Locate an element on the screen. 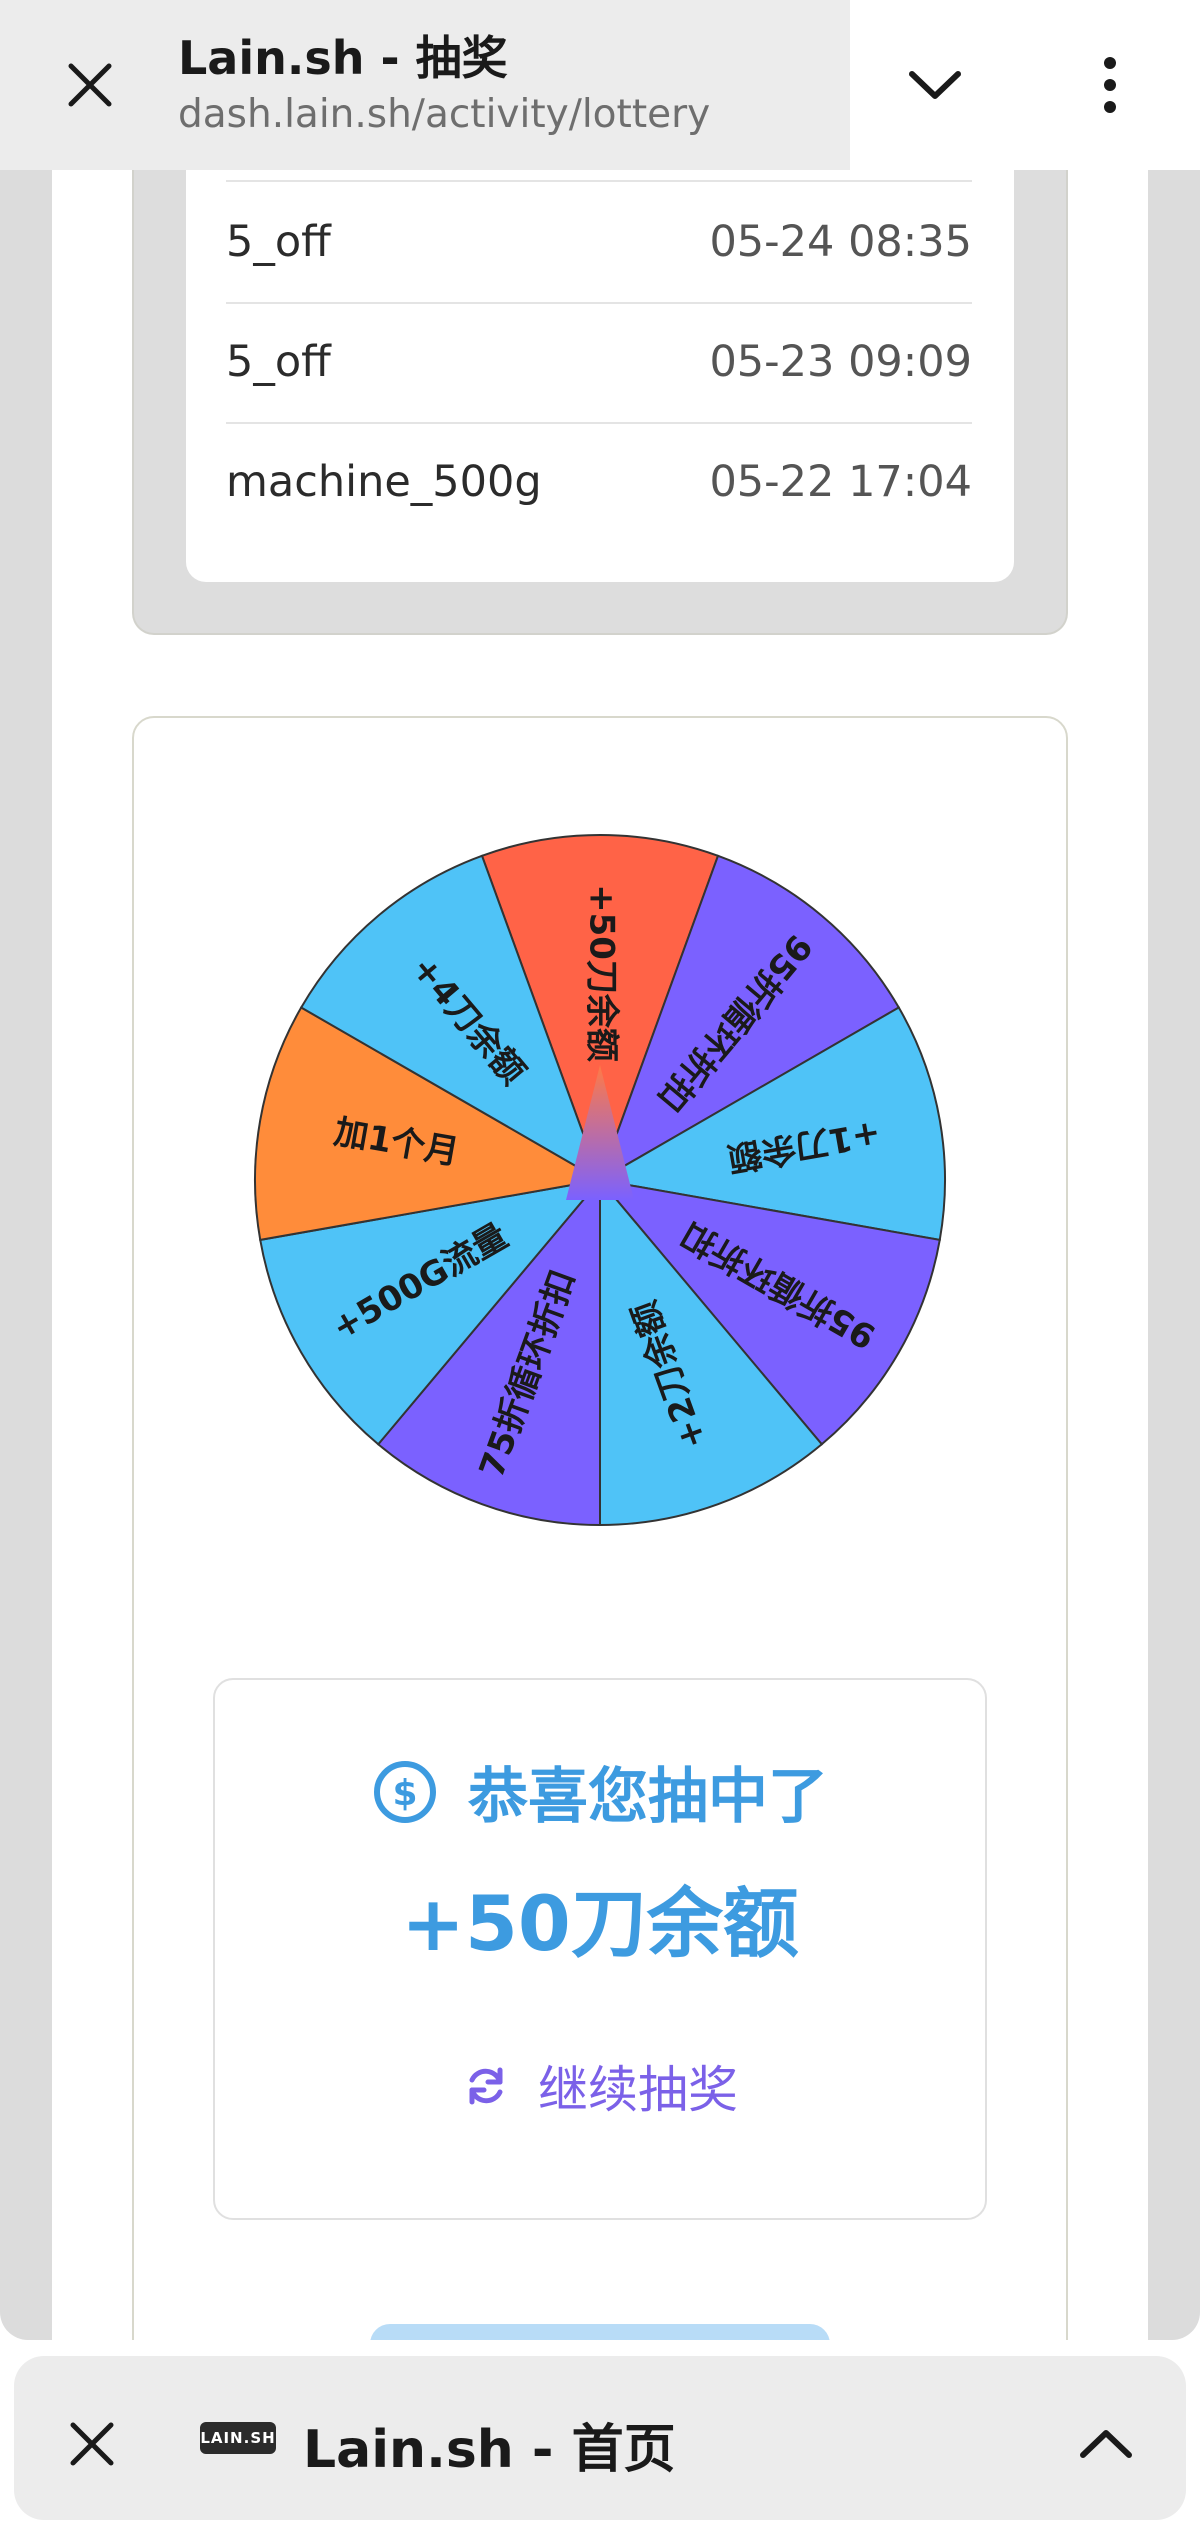  draw-again-label: 继续抽奖 is located at coordinates (638, 2090).